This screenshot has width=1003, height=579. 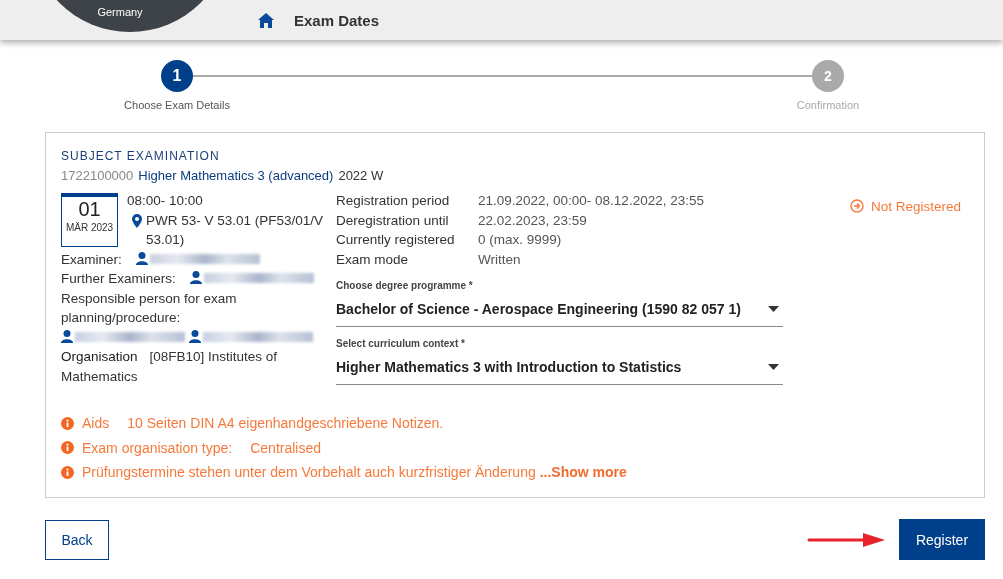 I want to click on semester-label: 2022 W, so click(x=361, y=175).